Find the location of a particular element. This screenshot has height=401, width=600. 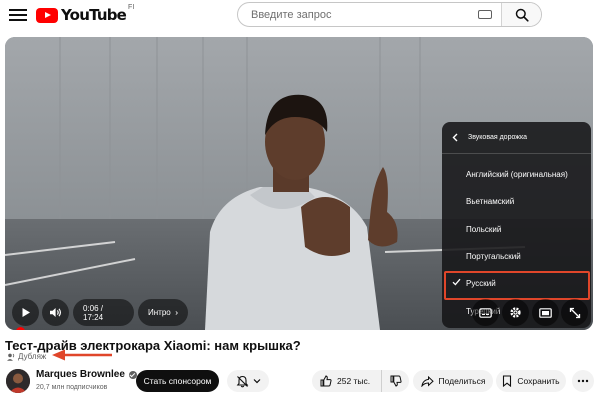

dislike-button is located at coordinates (395, 381).